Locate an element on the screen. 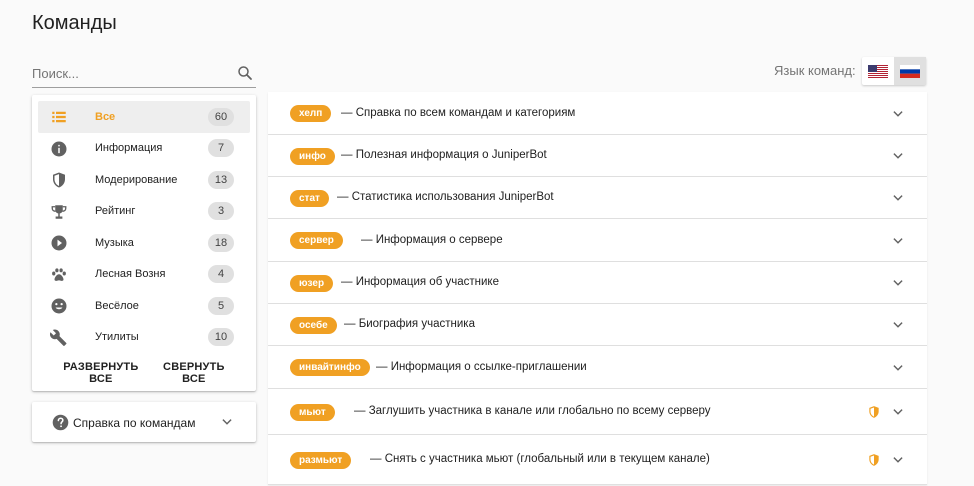 This screenshot has width=974, height=486. category-label: Весёлое is located at coordinates (117, 305).